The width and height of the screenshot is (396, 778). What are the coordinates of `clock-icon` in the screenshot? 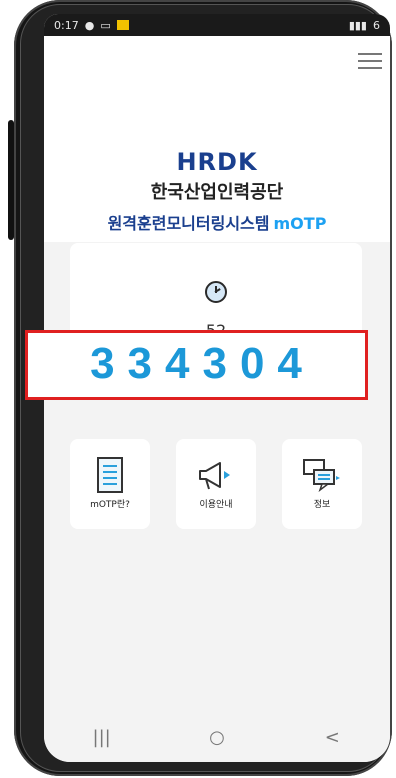 It's located at (216, 292).